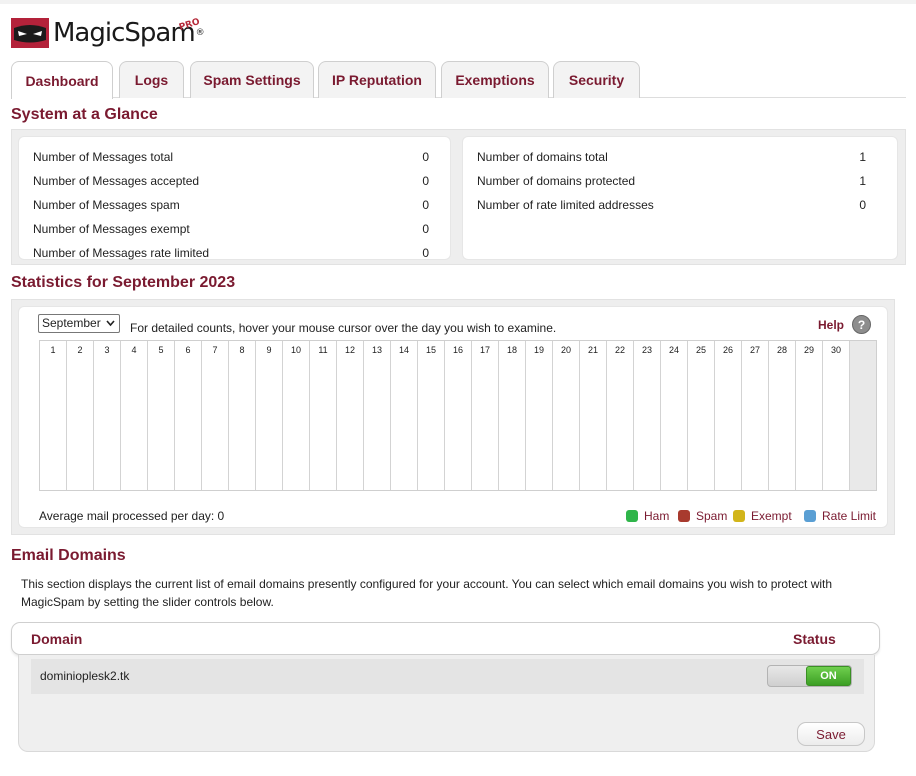  Describe the element at coordinates (447, 676) in the screenshot. I see `table-row: dominioplesk2.tk ON` at that location.